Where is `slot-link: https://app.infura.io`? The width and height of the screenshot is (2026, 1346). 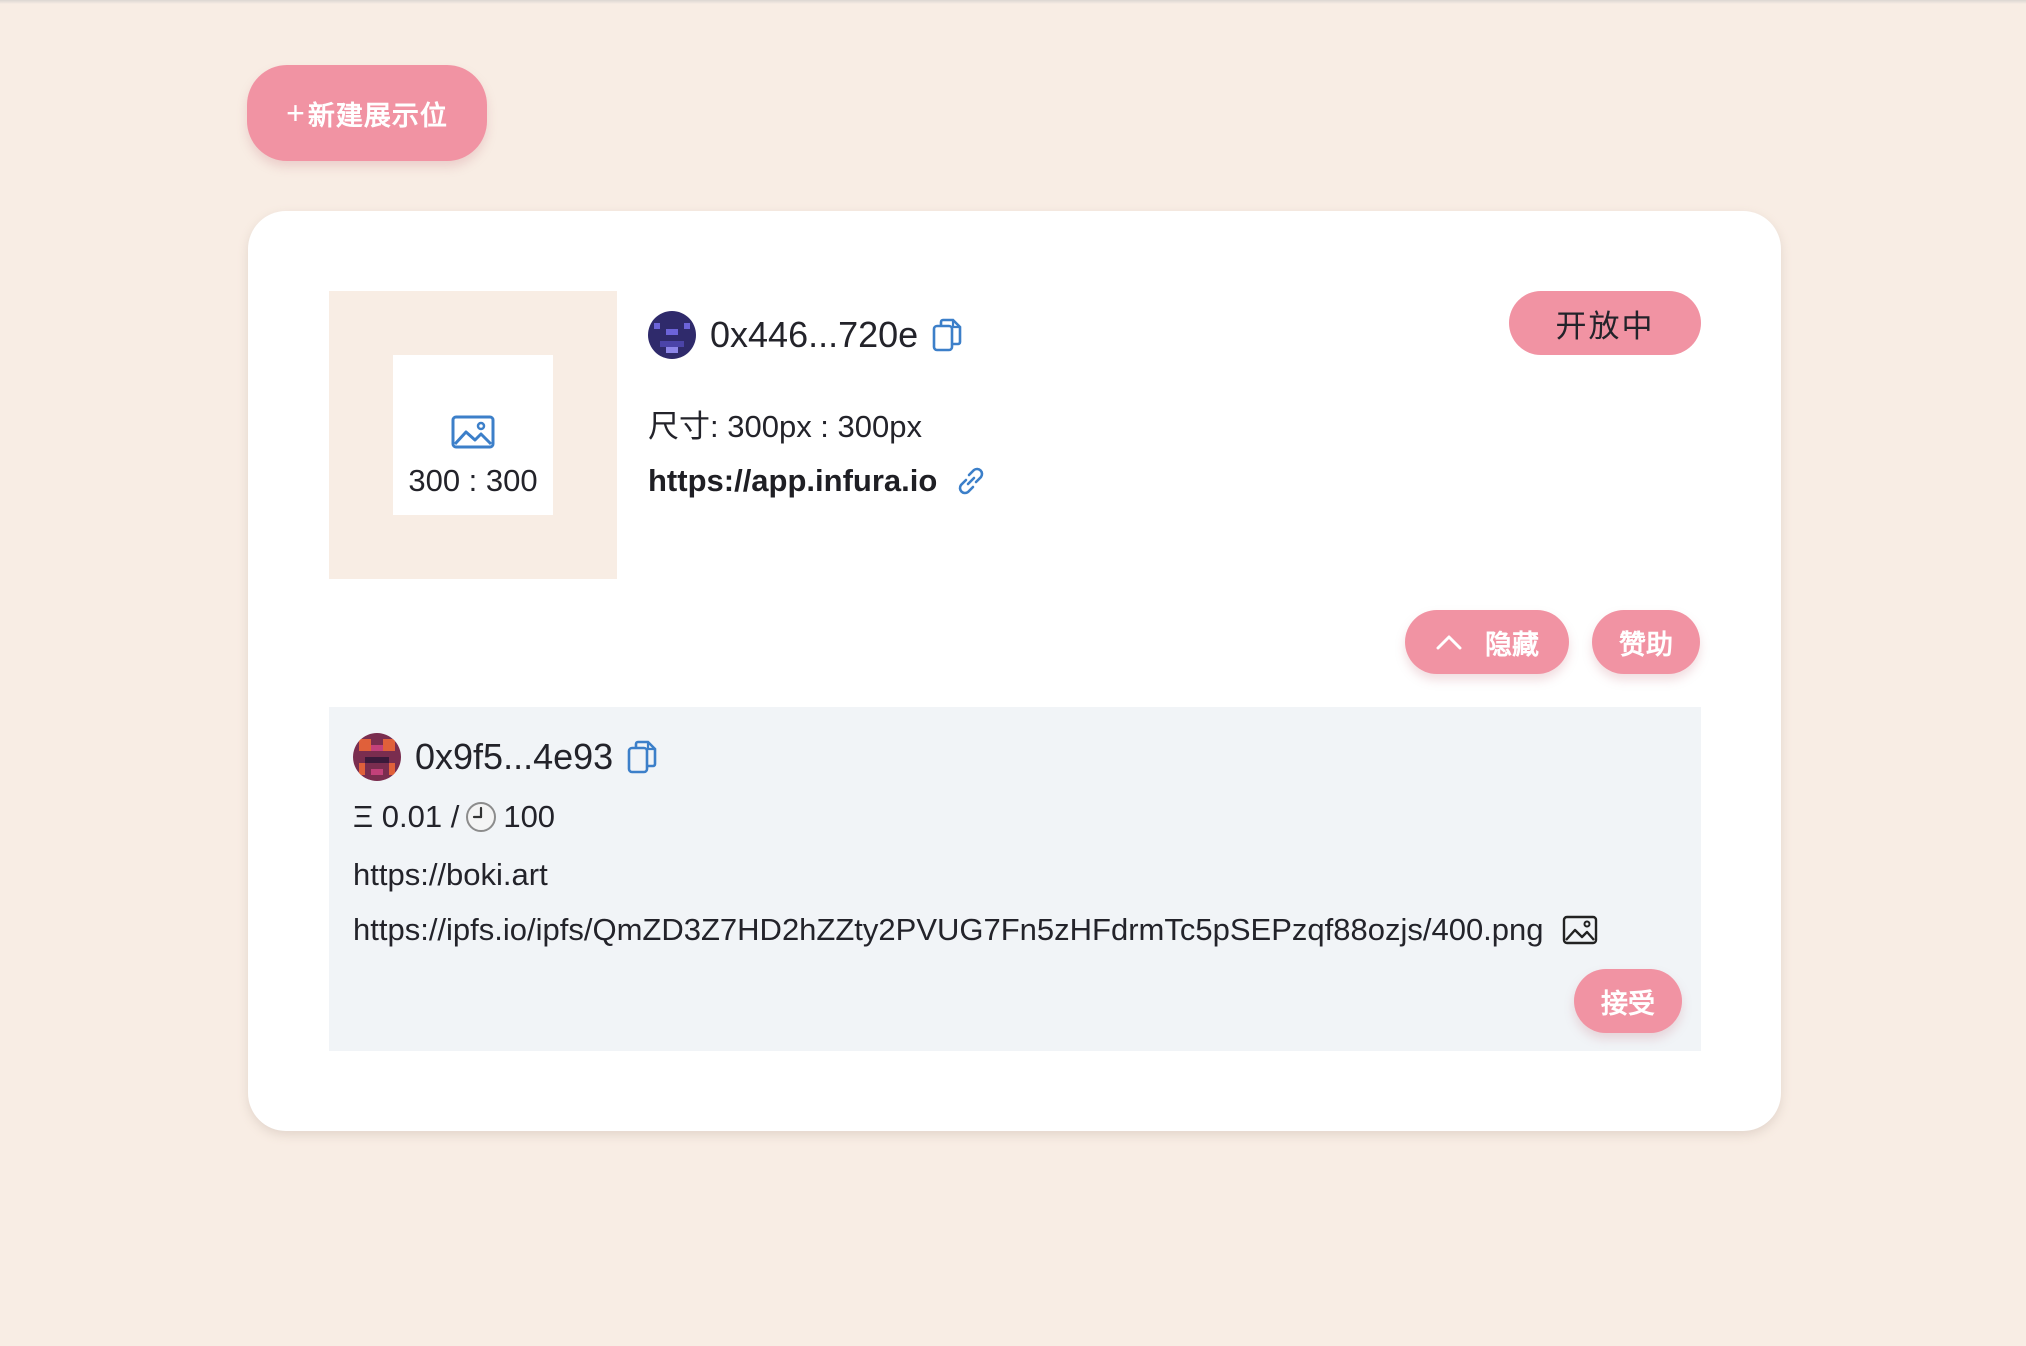 slot-link: https://app.infura.io is located at coordinates (818, 481).